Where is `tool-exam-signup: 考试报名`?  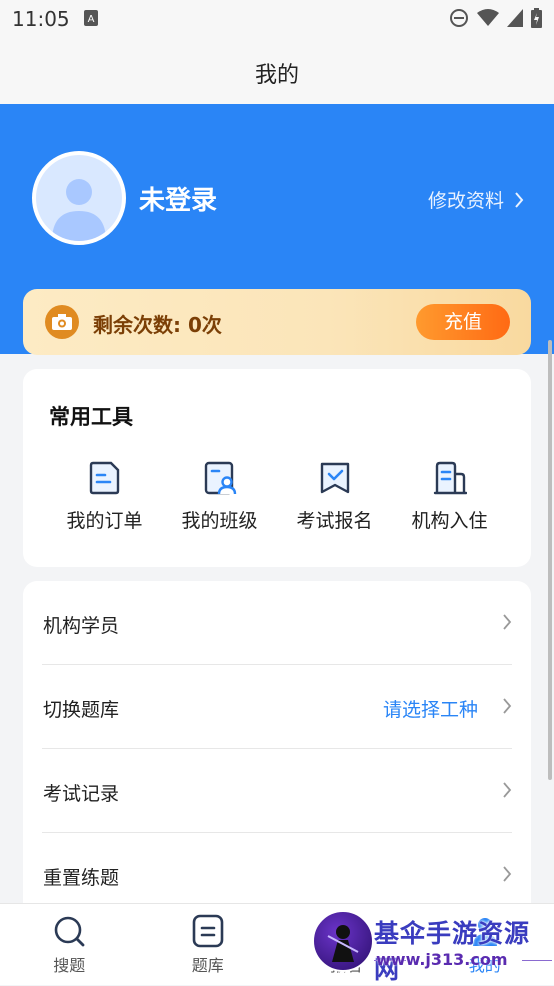
tool-exam-signup: 考试报名 is located at coordinates (334, 500).